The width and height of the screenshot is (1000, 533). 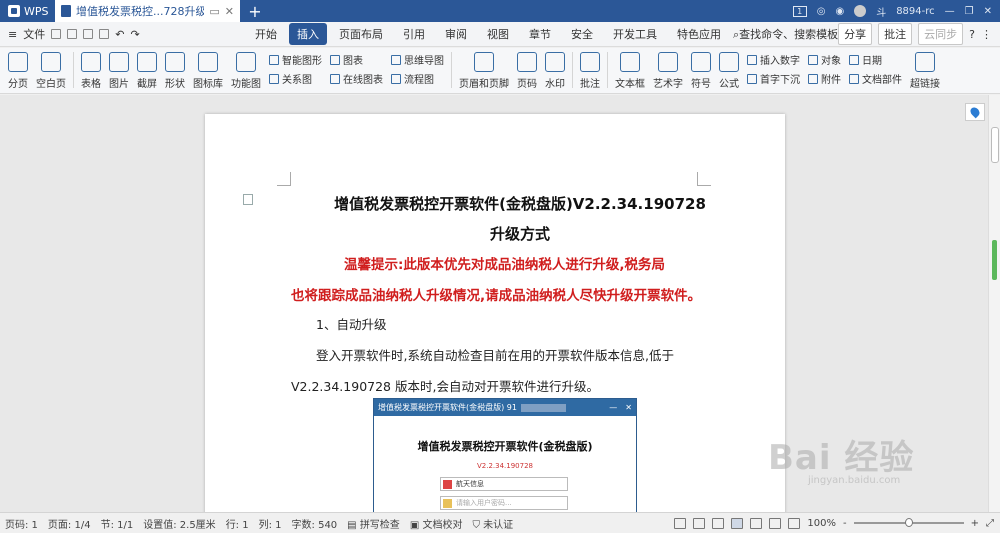 I want to click on web-view-icon, so click(x=775, y=523).